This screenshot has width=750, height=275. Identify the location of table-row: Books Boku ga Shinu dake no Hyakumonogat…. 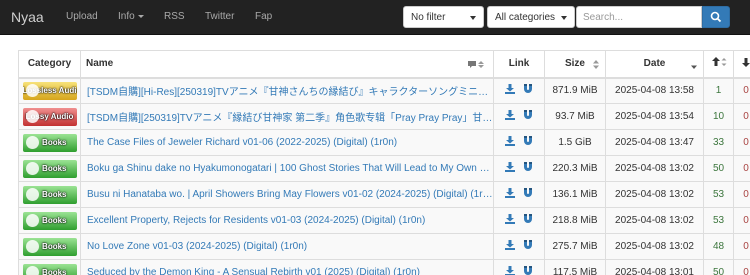
(384, 168).